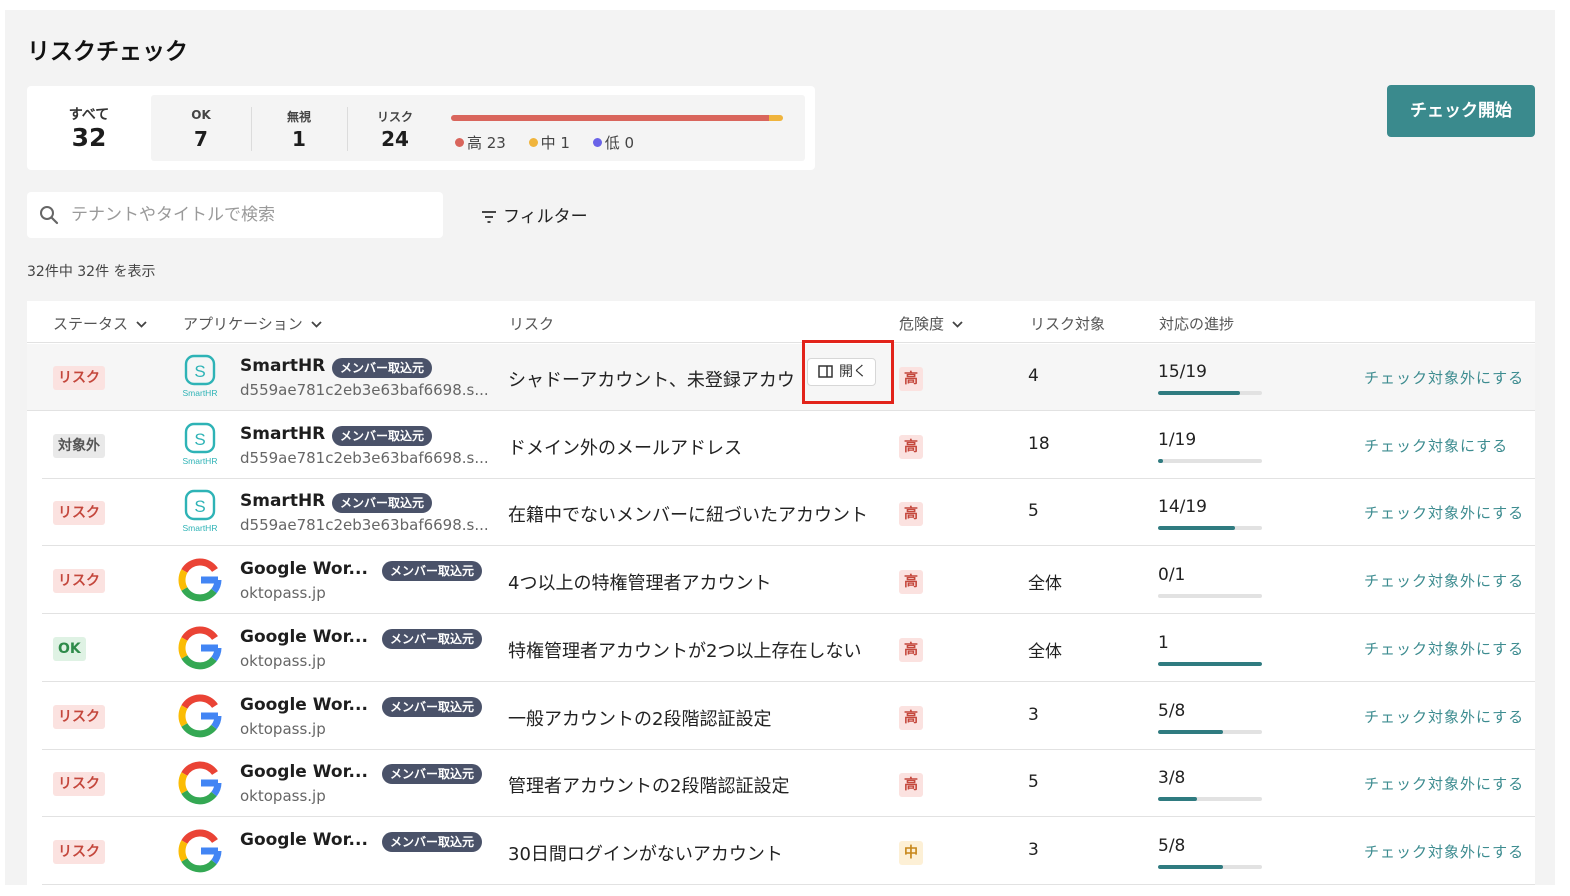 This screenshot has height=896, width=1570. I want to click on summary-risk-value: 24, so click(395, 139).